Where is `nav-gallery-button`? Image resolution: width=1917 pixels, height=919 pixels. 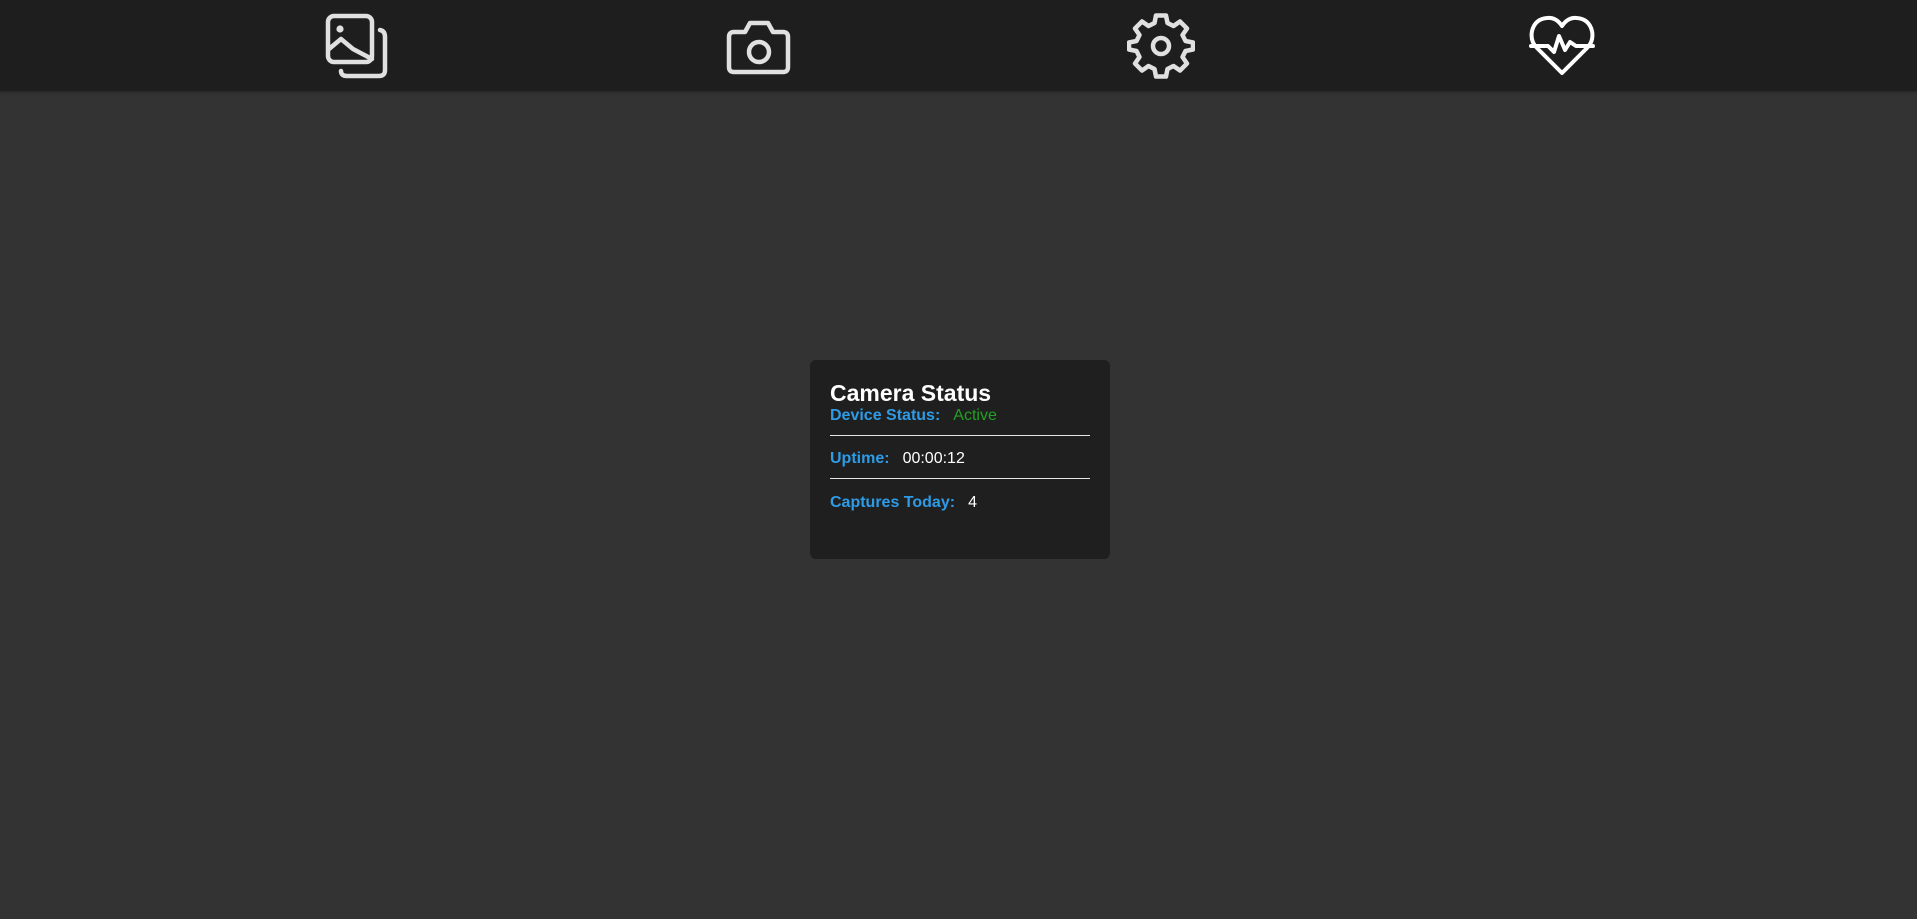 nav-gallery-button is located at coordinates (357, 46).